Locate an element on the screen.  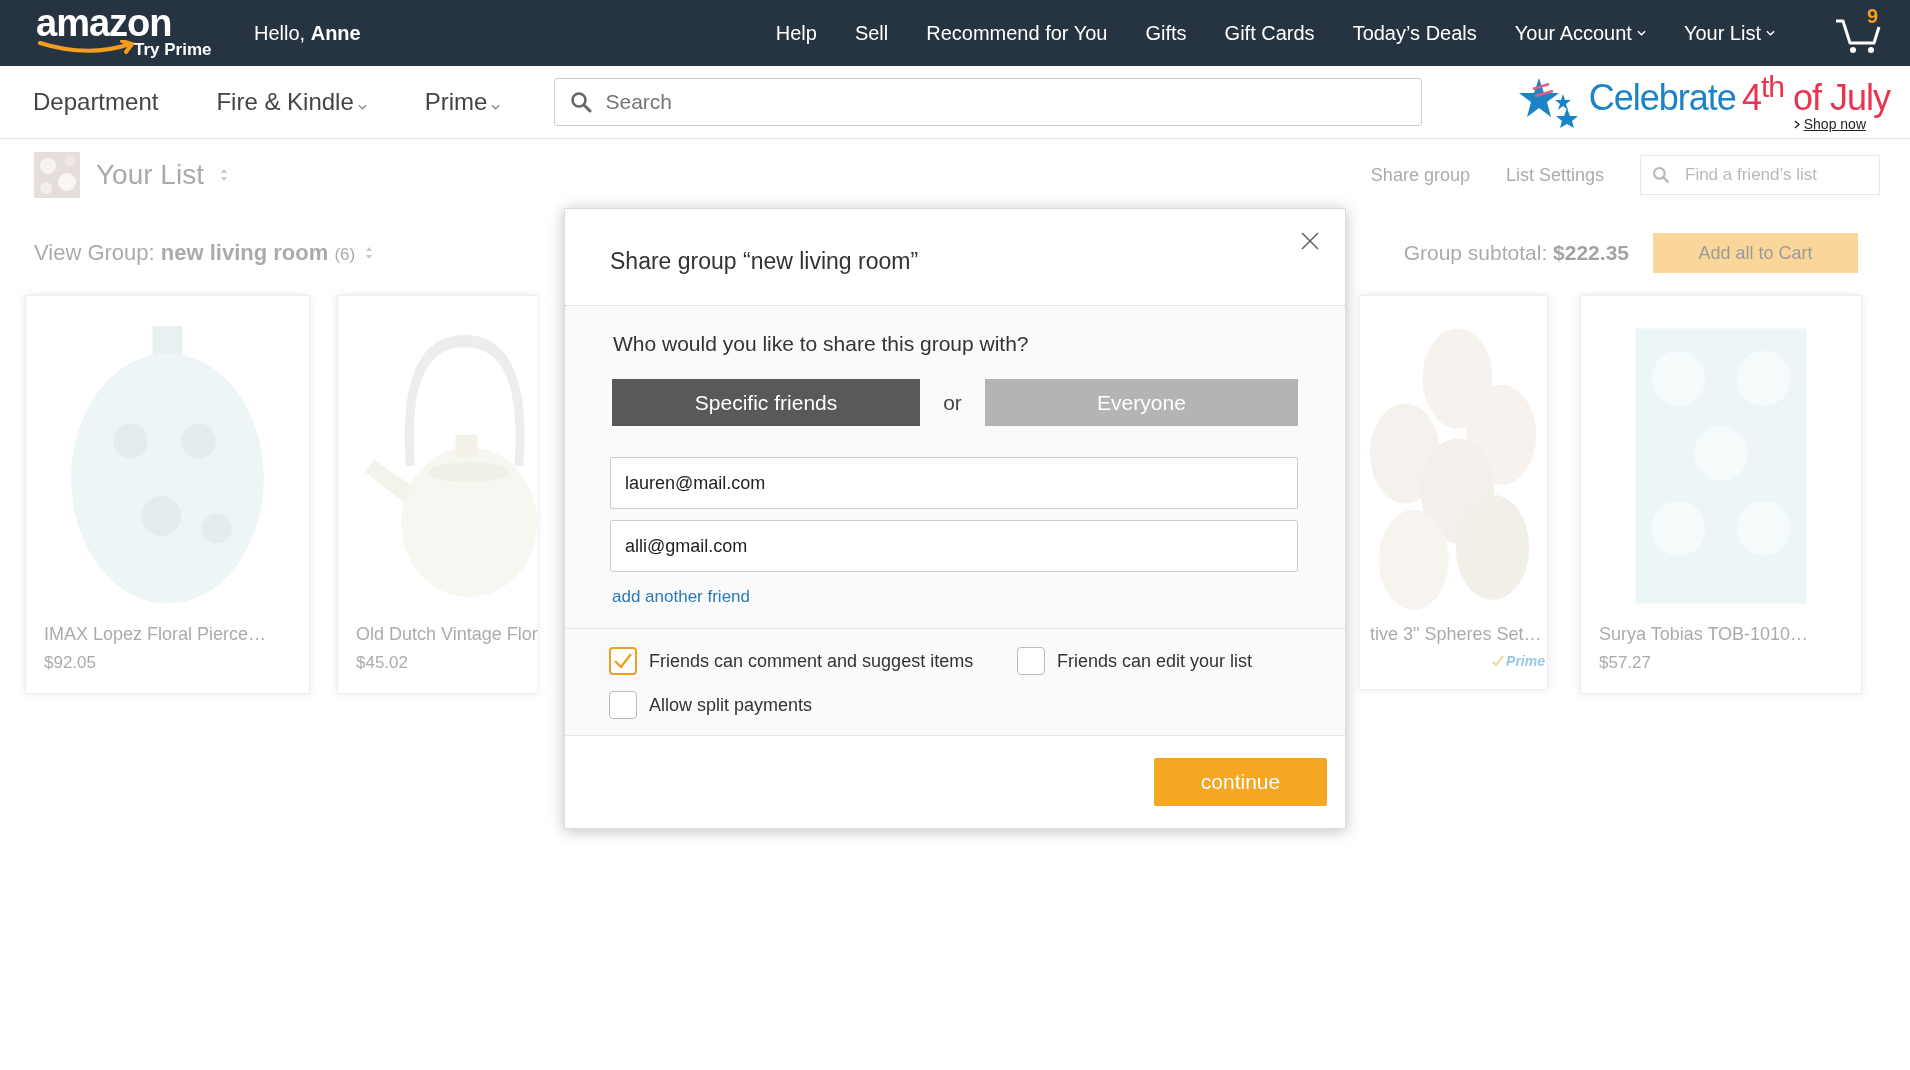
product-title: Old Dutch Vintage Flor is located at coordinates (446, 634).